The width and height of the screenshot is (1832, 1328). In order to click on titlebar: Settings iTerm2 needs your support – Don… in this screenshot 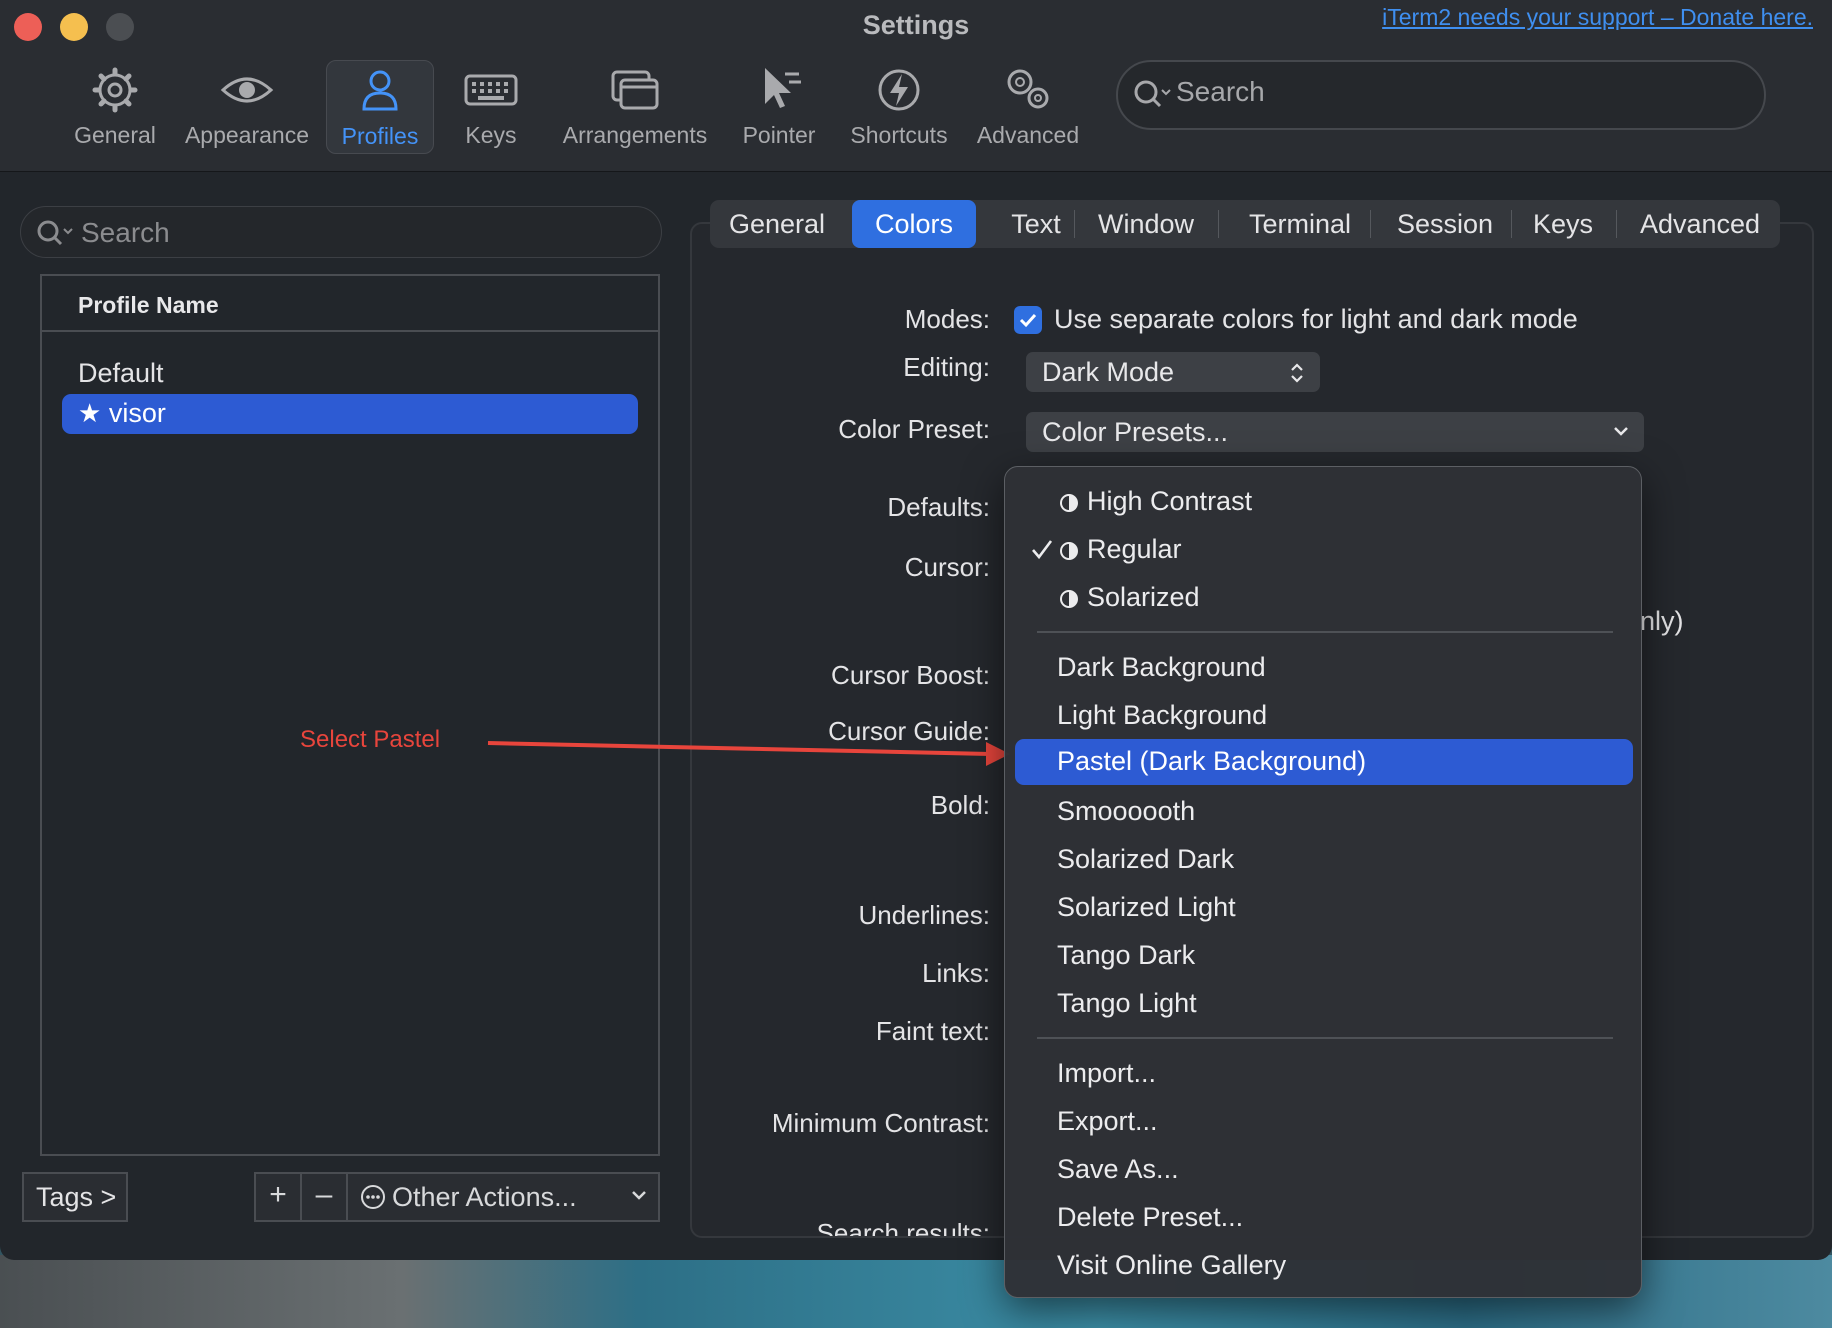, I will do `click(916, 86)`.